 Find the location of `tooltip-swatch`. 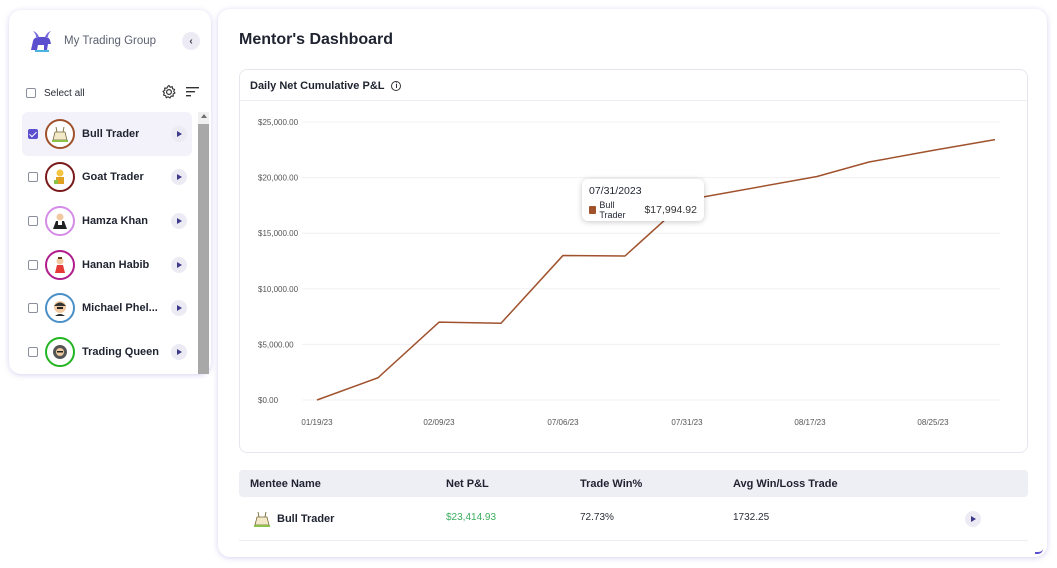

tooltip-swatch is located at coordinates (593, 210).